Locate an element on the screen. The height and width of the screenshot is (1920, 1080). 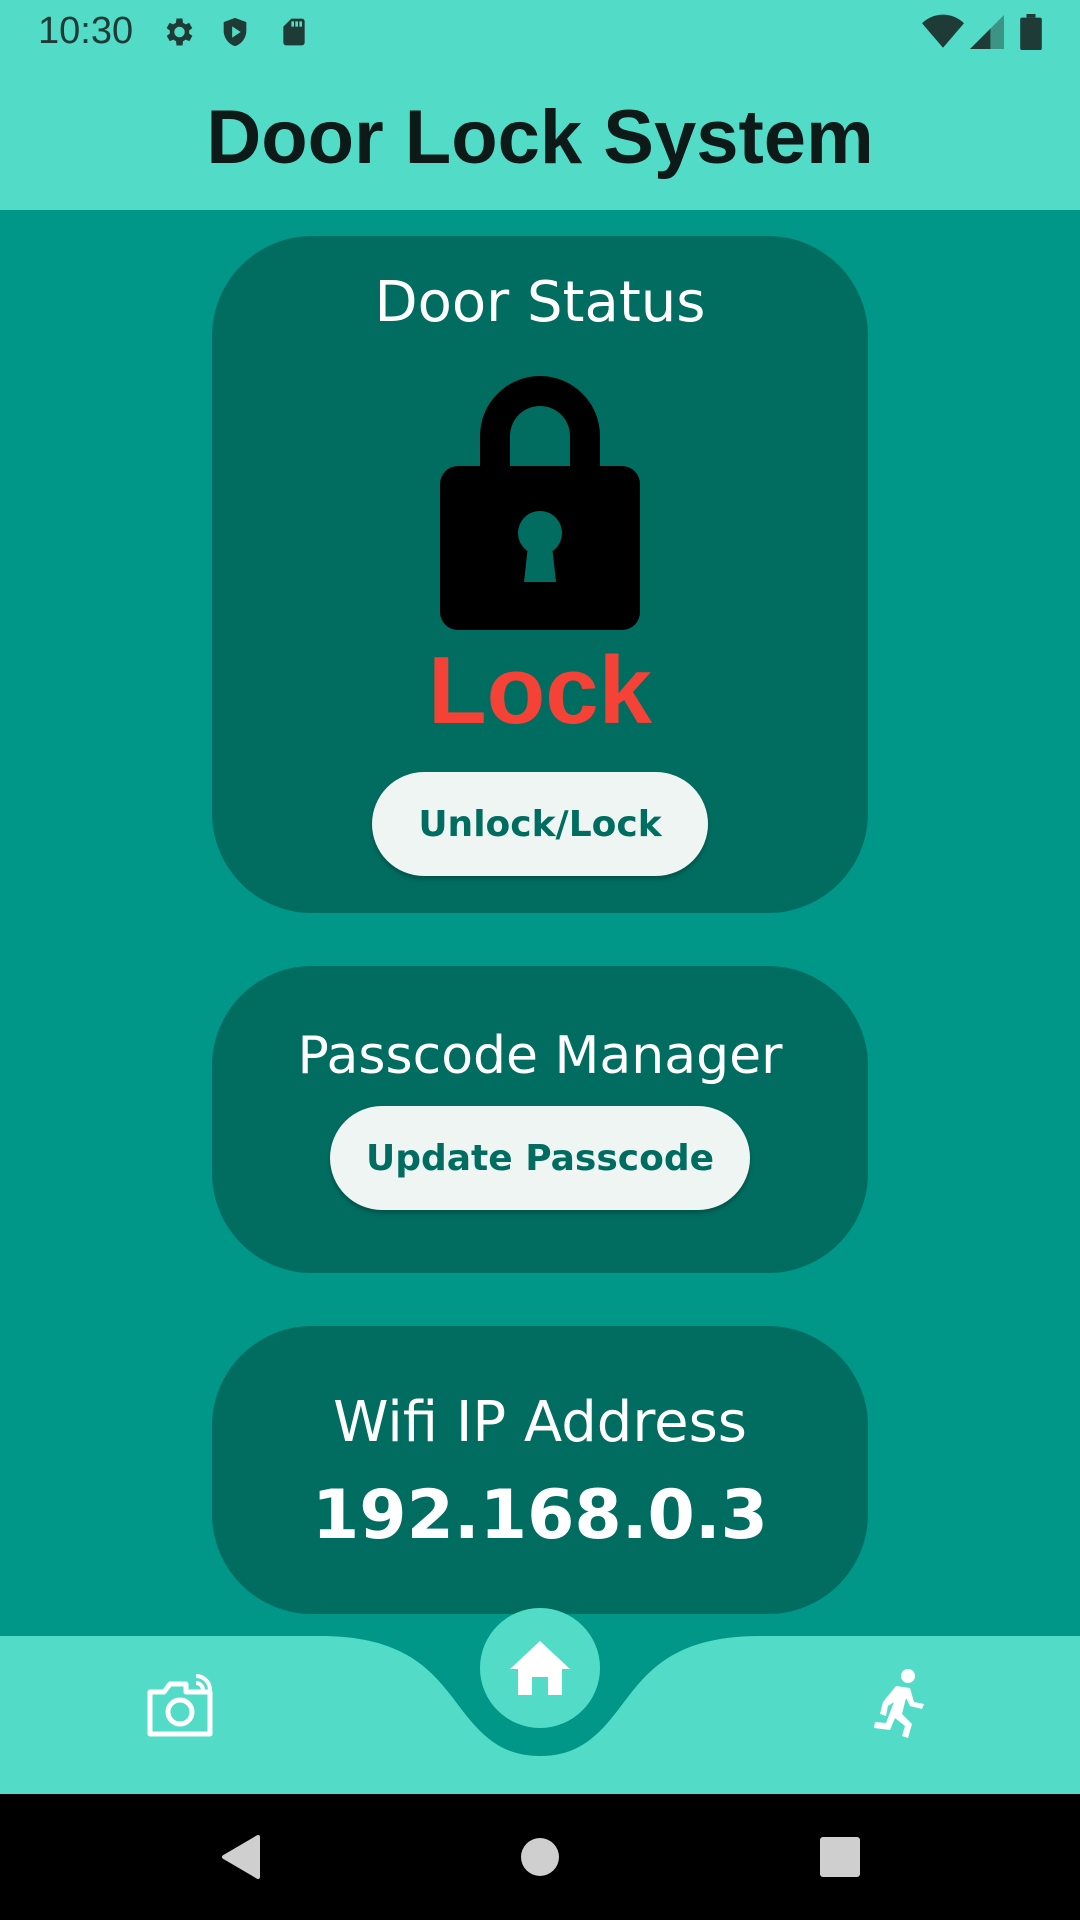
camera-nav-button is located at coordinates (180, 1706).